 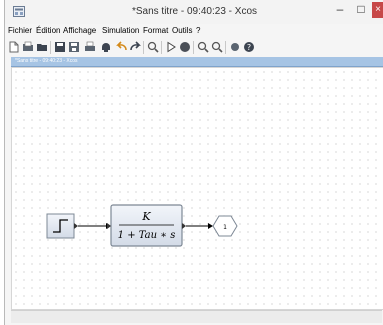 I want to click on open-folder-icon, so click(x=42, y=47).